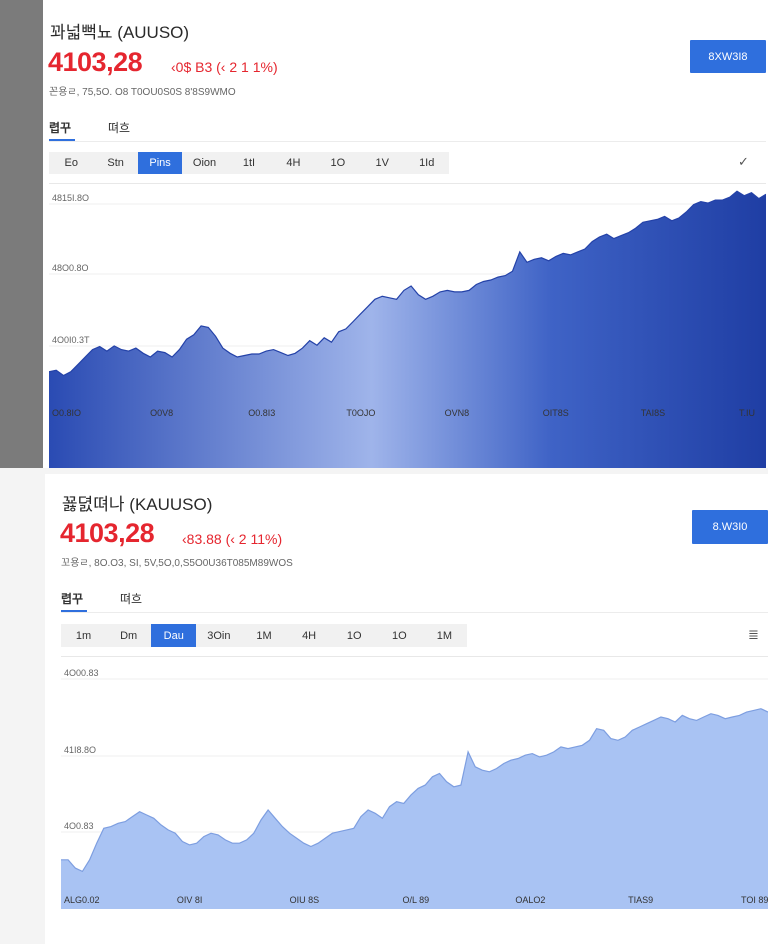 This screenshot has height=944, width=768. Describe the element at coordinates (530, 900) in the screenshot. I see `x-axis-label: OALO2` at that location.